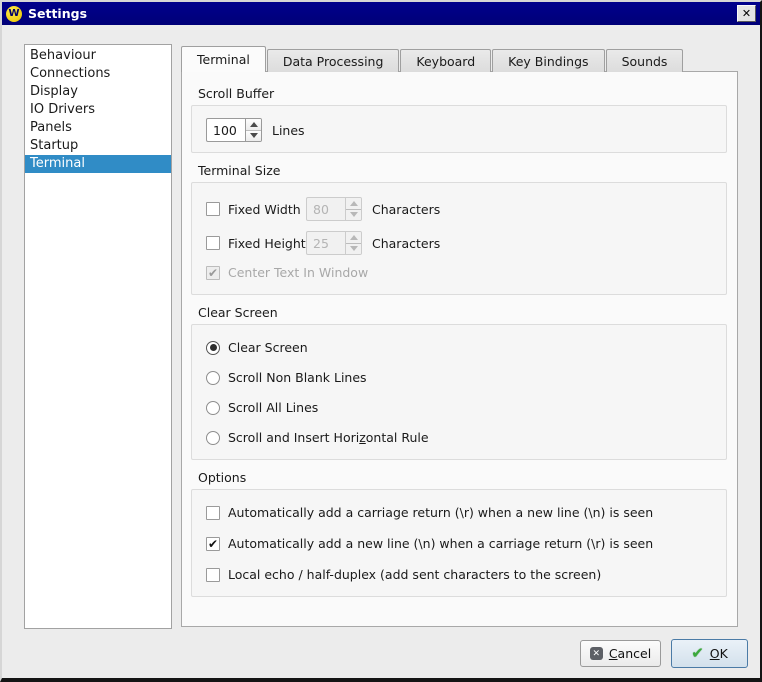 This screenshot has width=762, height=682. I want to click on tab-key-bindings: Key Bindings, so click(548, 60).